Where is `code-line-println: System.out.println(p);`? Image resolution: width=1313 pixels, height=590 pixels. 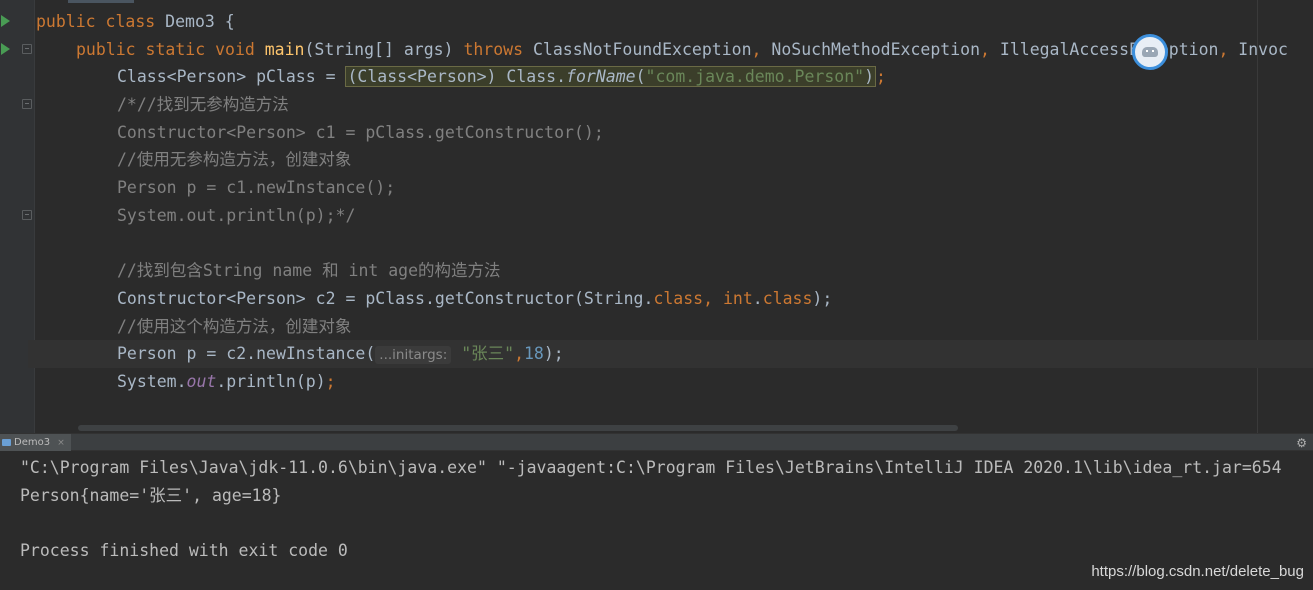 code-line-println: System.out.println(p); is located at coordinates (674, 382).